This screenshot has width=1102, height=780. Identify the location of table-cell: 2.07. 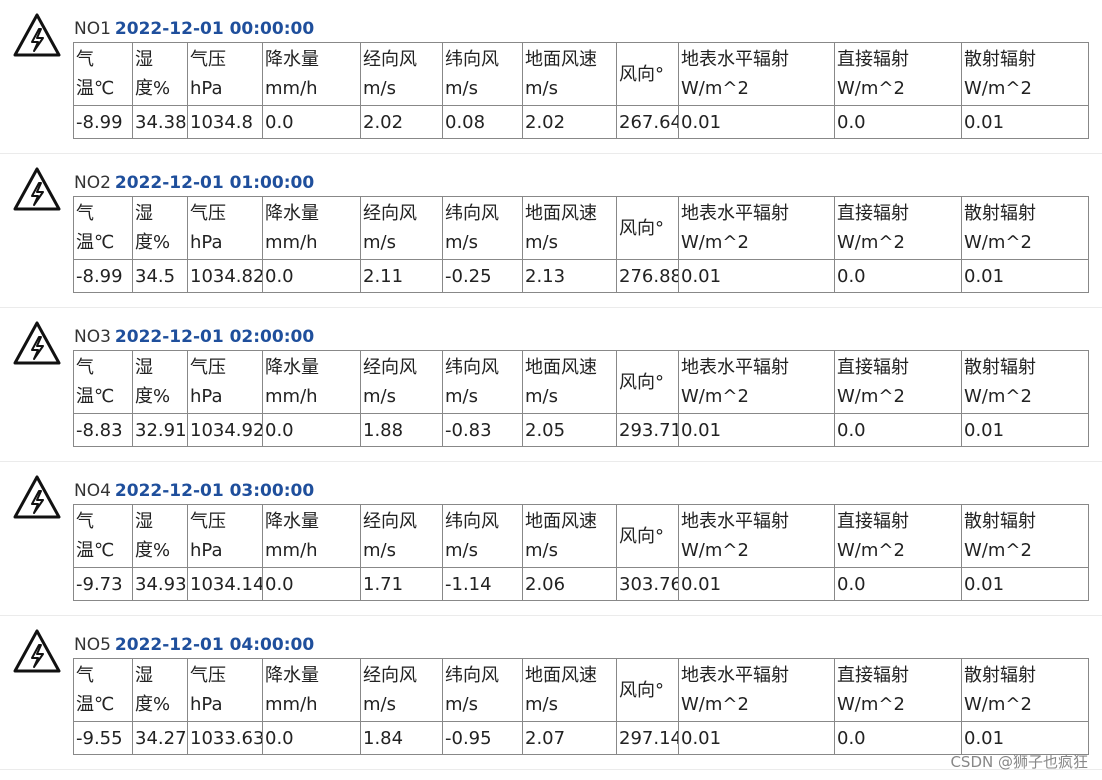
(569, 738).